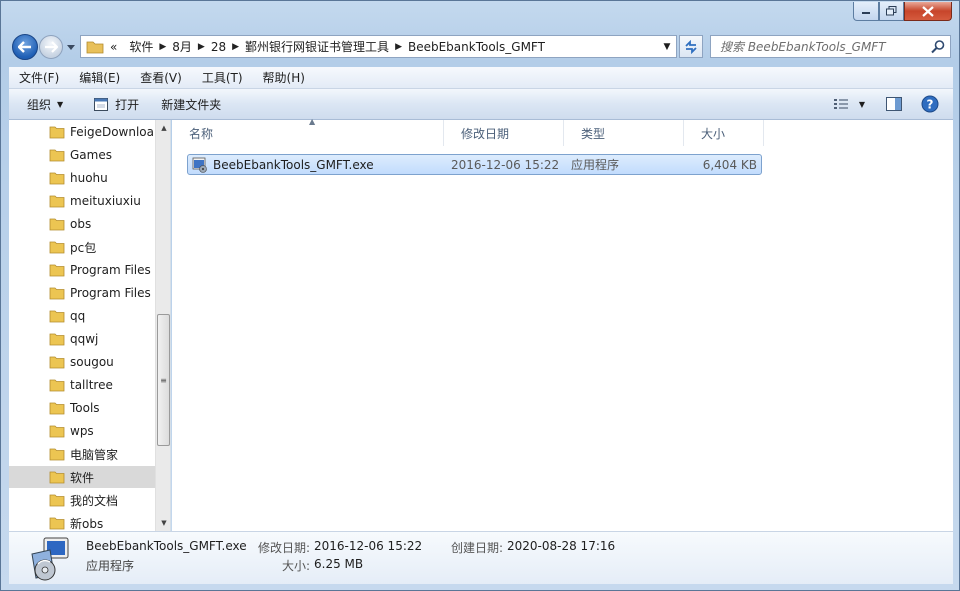 The height and width of the screenshot is (591, 960). I want to click on scrollbar-thumb: ≡, so click(163, 380).